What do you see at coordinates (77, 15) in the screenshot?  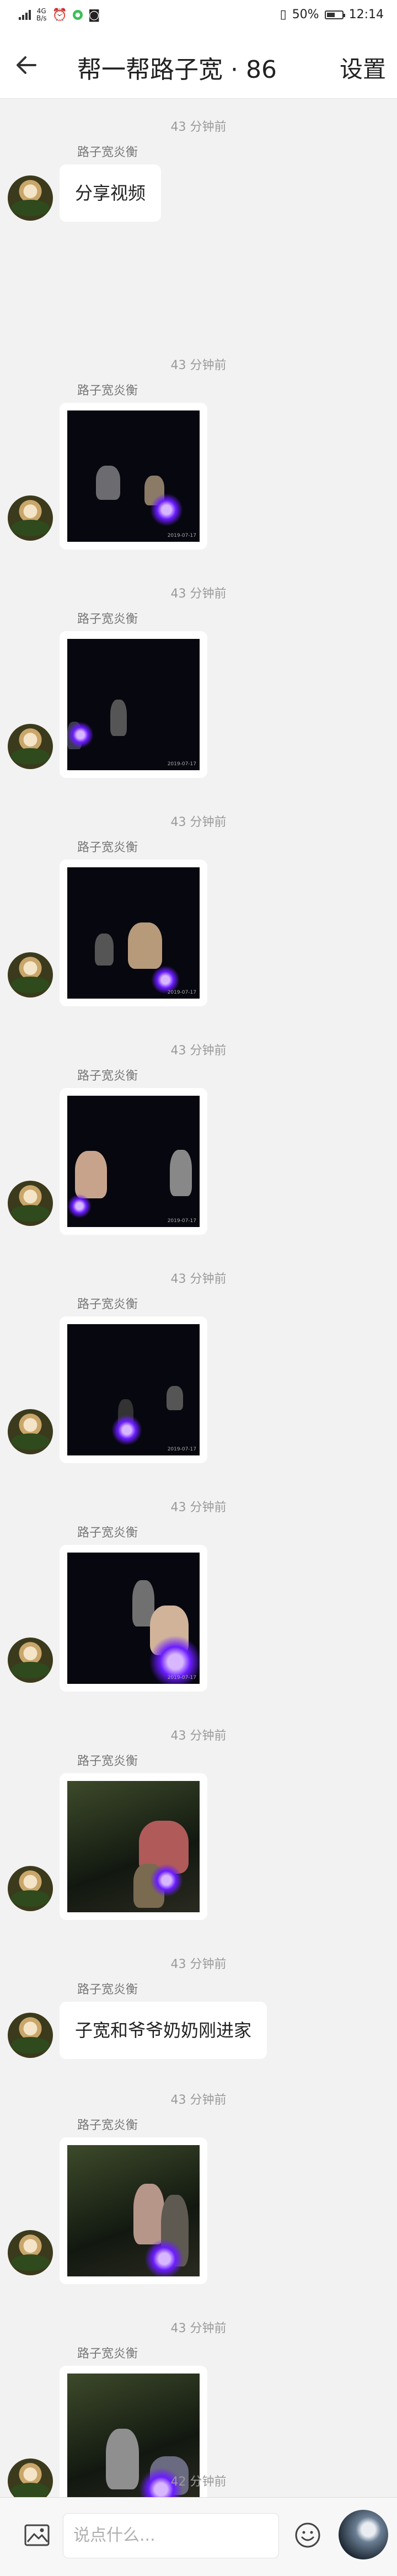 I see `wechat-notification-icon: ●` at bounding box center [77, 15].